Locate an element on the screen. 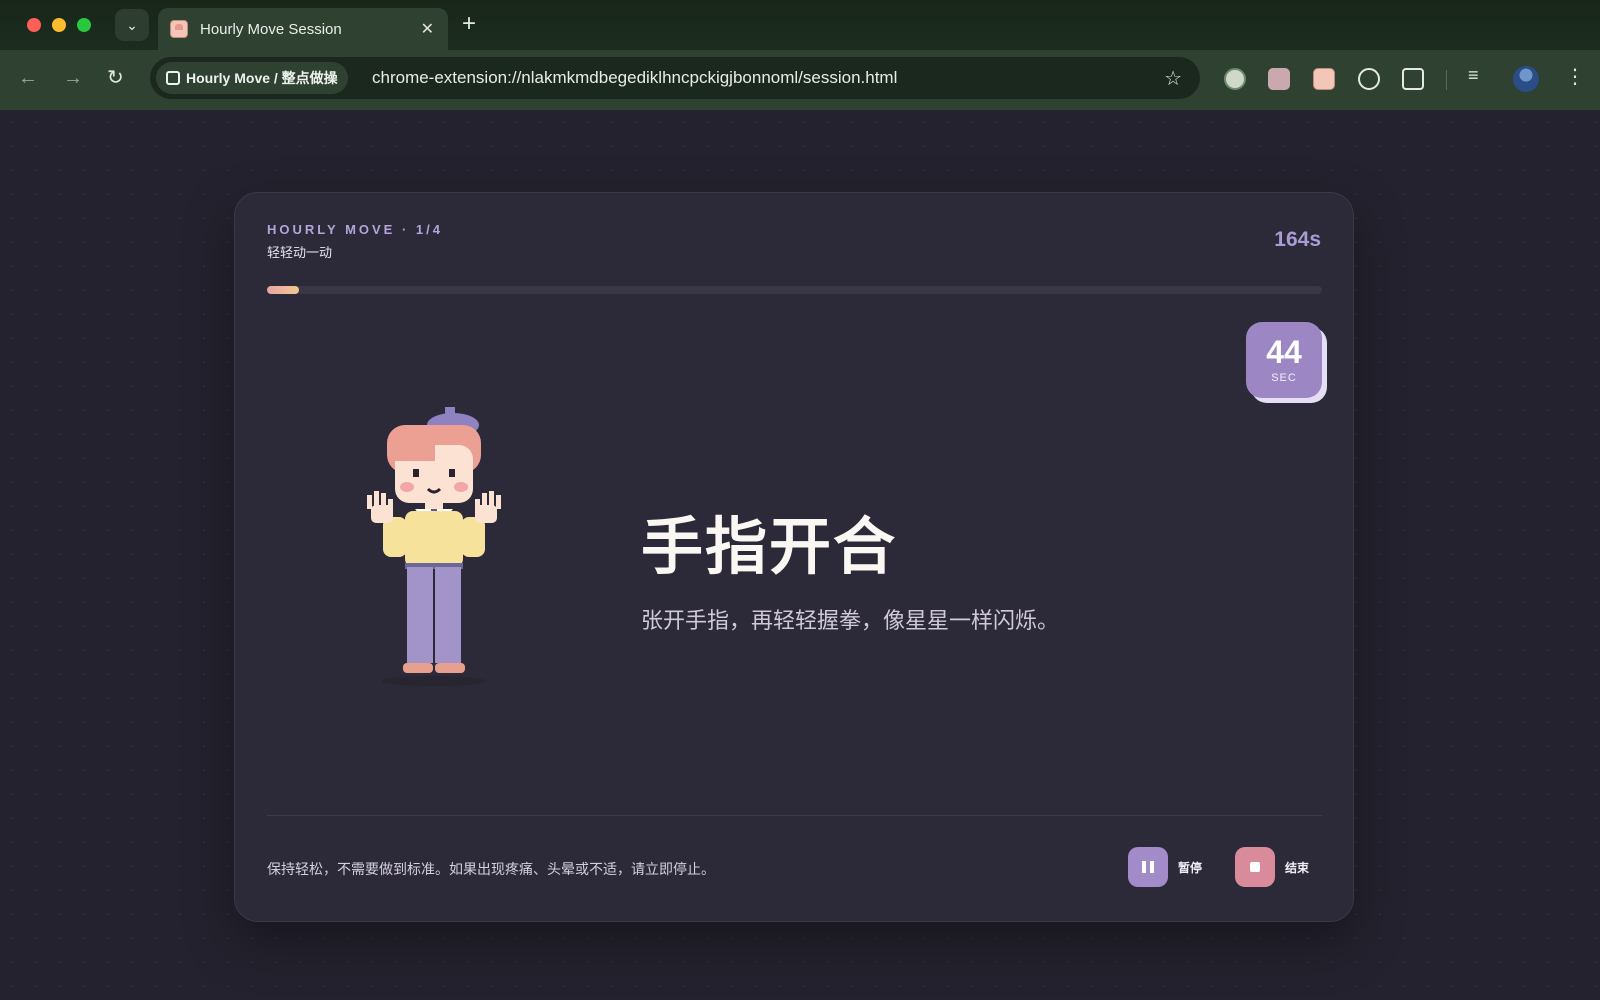 The height and width of the screenshot is (1000, 1600). toolbar-divider is located at coordinates (1446, 80).